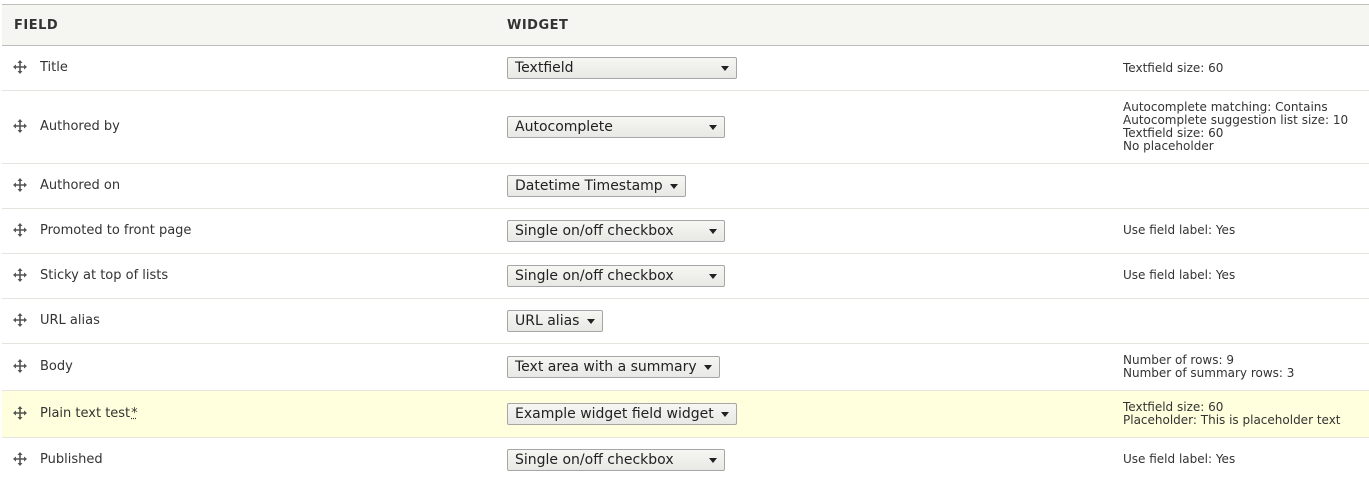 The height and width of the screenshot is (482, 1369). I want to click on widget-select: Autocomplete, so click(616, 127).